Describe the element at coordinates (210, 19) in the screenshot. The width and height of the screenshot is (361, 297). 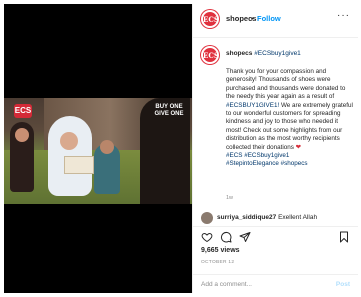
I see `profile-avatar: ECS` at that location.